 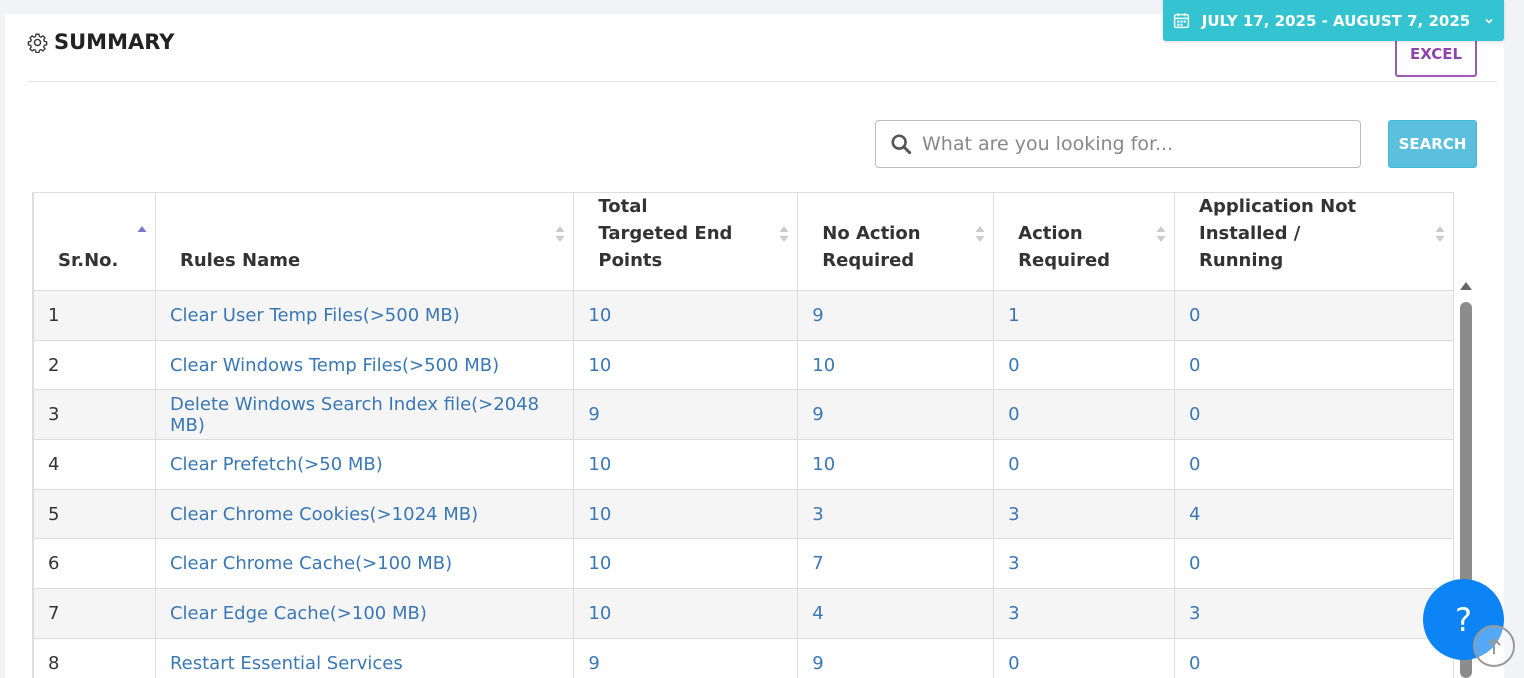 I want to click on sort-ascending-icon, so click(x=142, y=229).